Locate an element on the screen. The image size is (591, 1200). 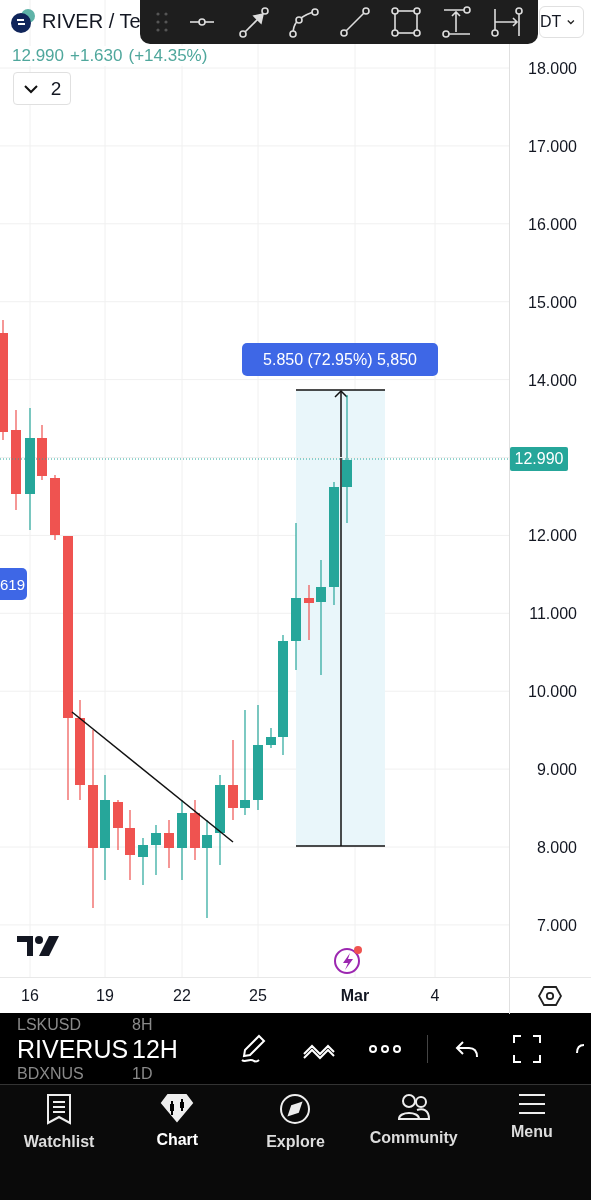
price-axis-label: 16.000 is located at coordinates (552, 224).